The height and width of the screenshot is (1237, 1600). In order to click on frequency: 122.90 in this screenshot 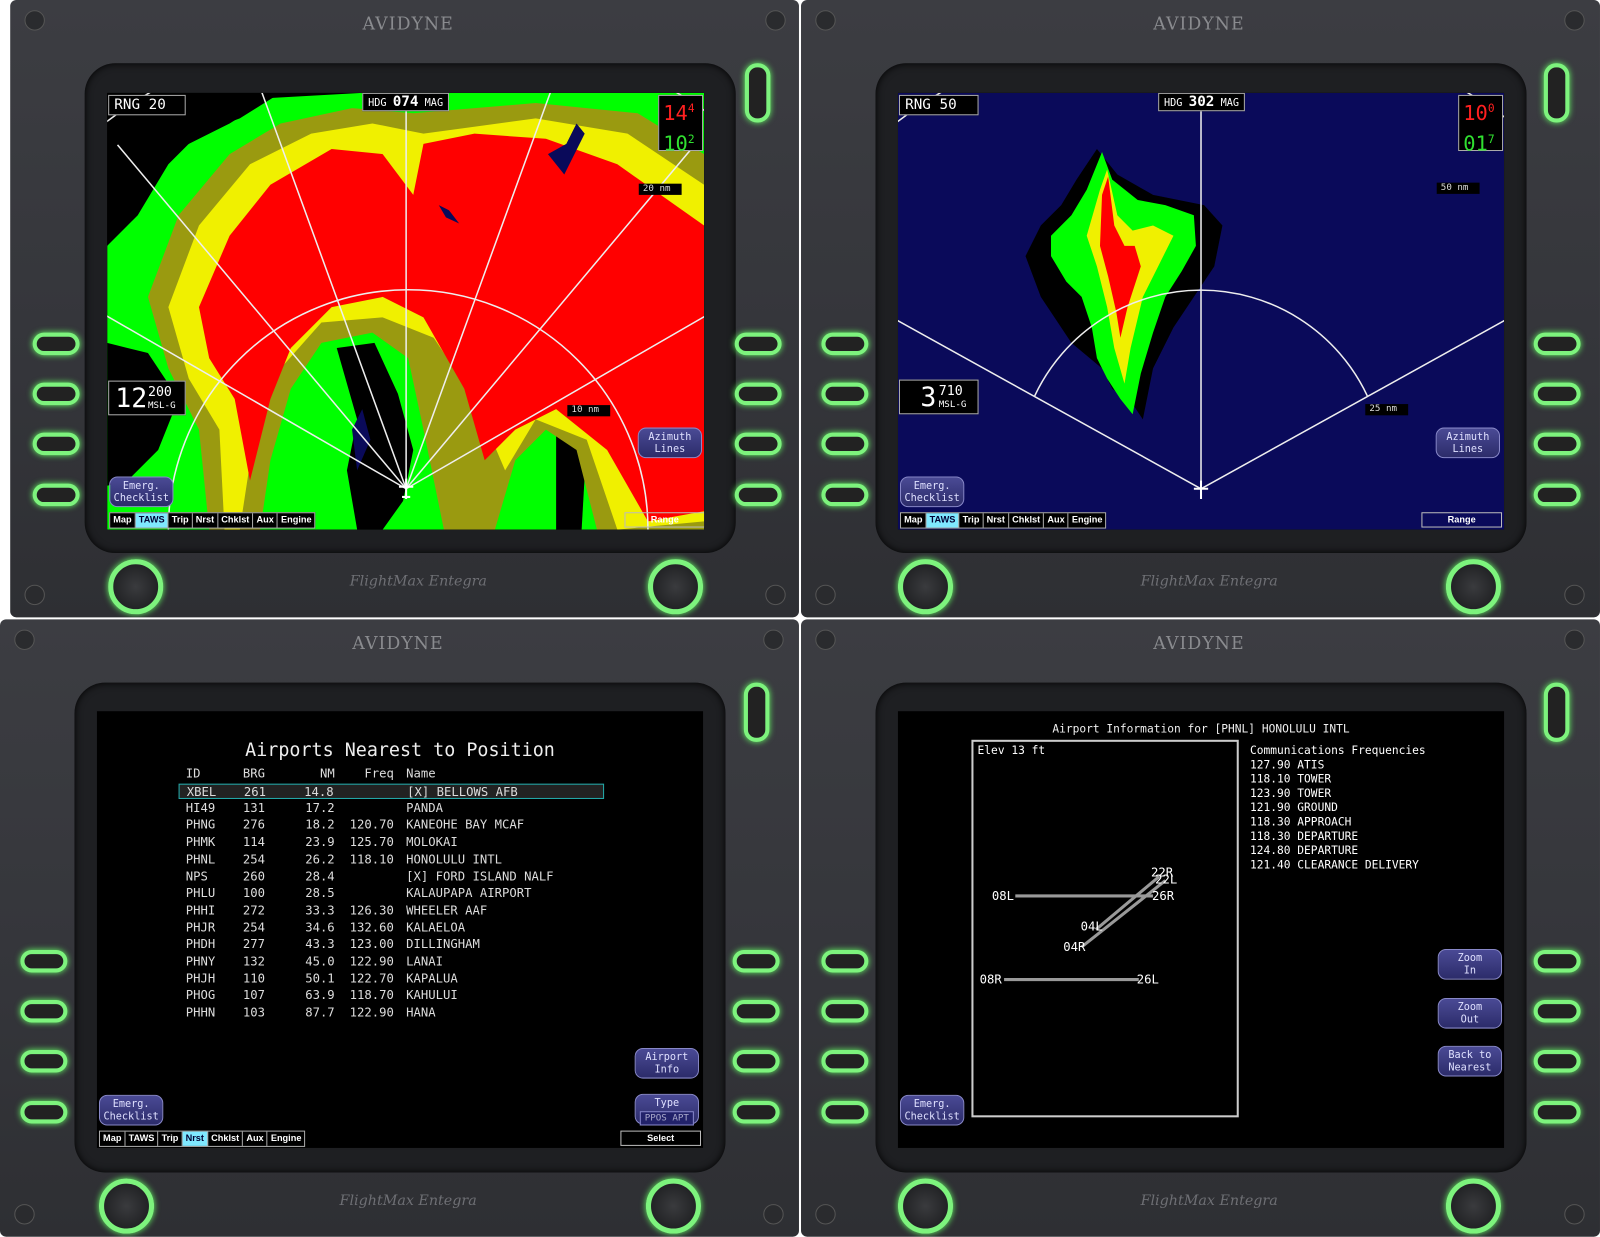, I will do `click(371, 961)`.